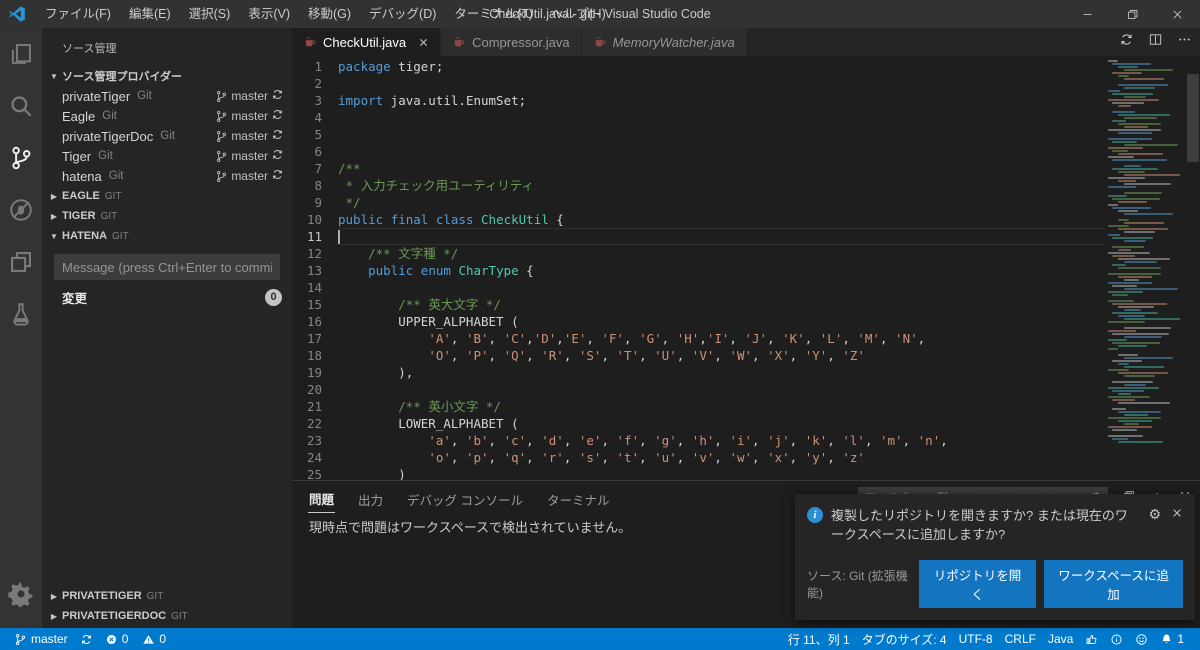 The width and height of the screenshot is (1200, 650). I want to click on code-line: 7/**, so click(699, 168).